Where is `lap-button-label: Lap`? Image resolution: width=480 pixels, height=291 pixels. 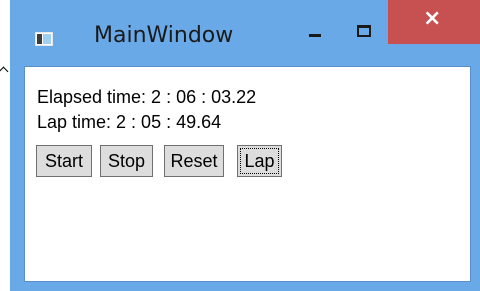
lap-button-label: Lap is located at coordinates (259, 161).